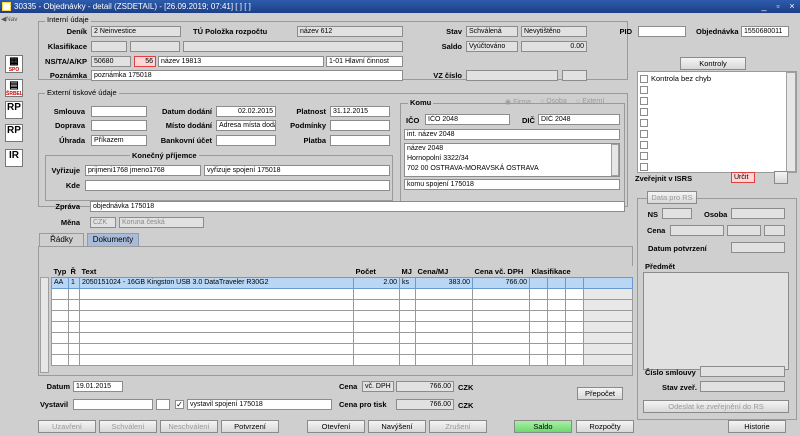 This screenshot has height=436, width=800. Describe the element at coordinates (758, 247) in the screenshot. I see `rs-datum-field` at that location.